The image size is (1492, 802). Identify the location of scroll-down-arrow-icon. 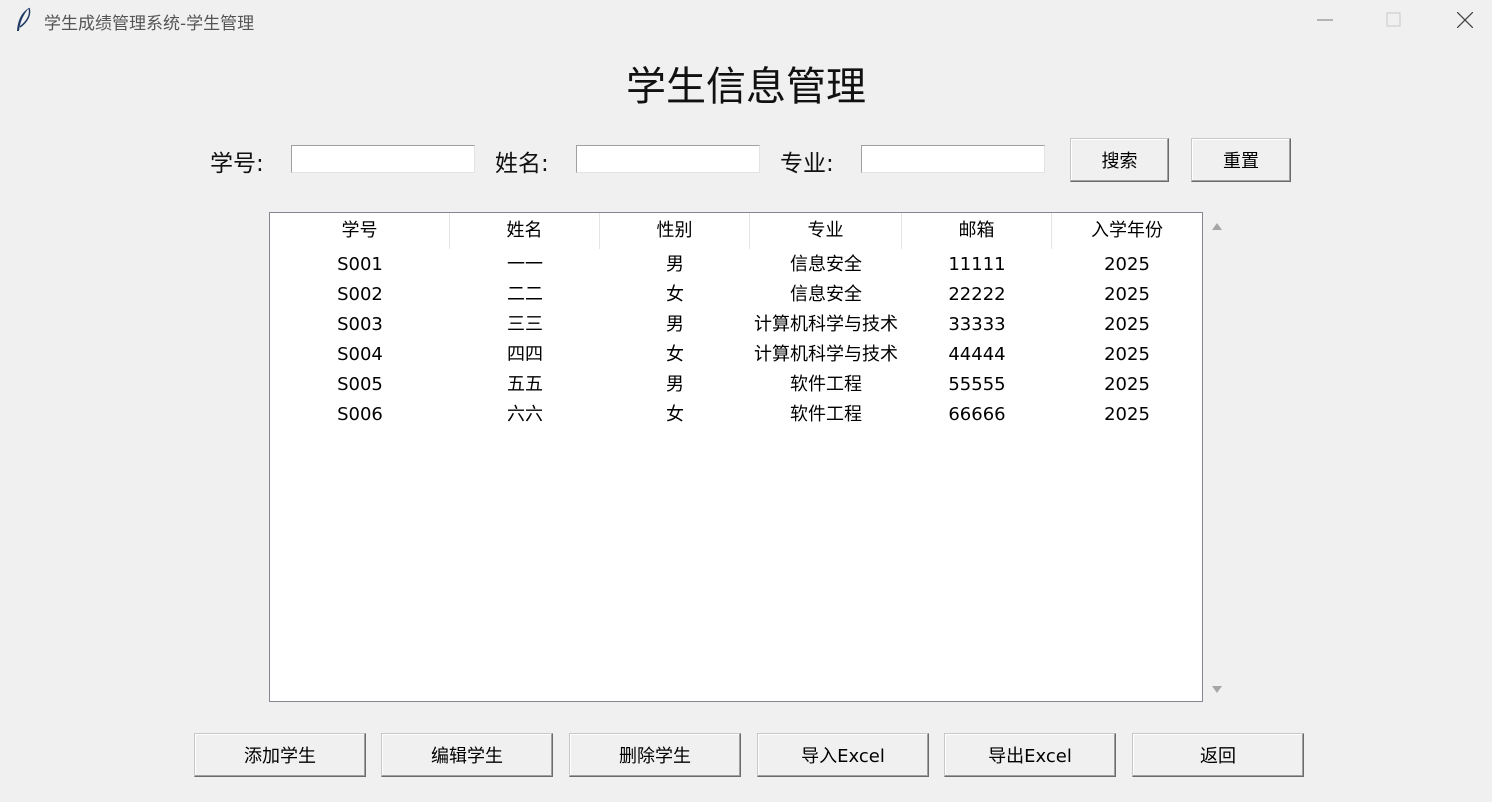
(1217, 689).